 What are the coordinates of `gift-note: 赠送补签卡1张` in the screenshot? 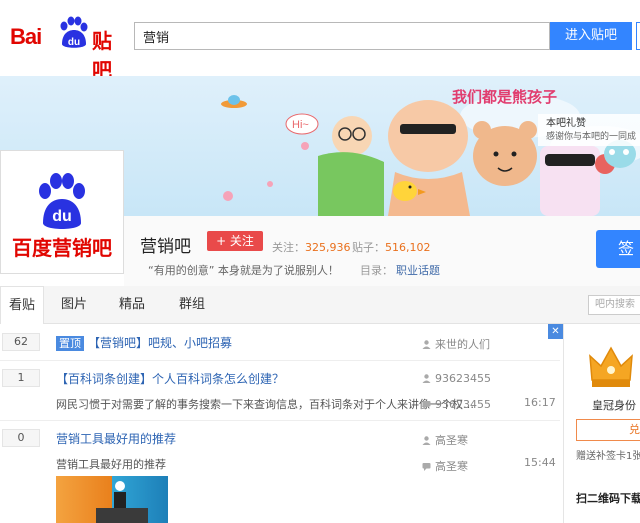 It's located at (608, 456).